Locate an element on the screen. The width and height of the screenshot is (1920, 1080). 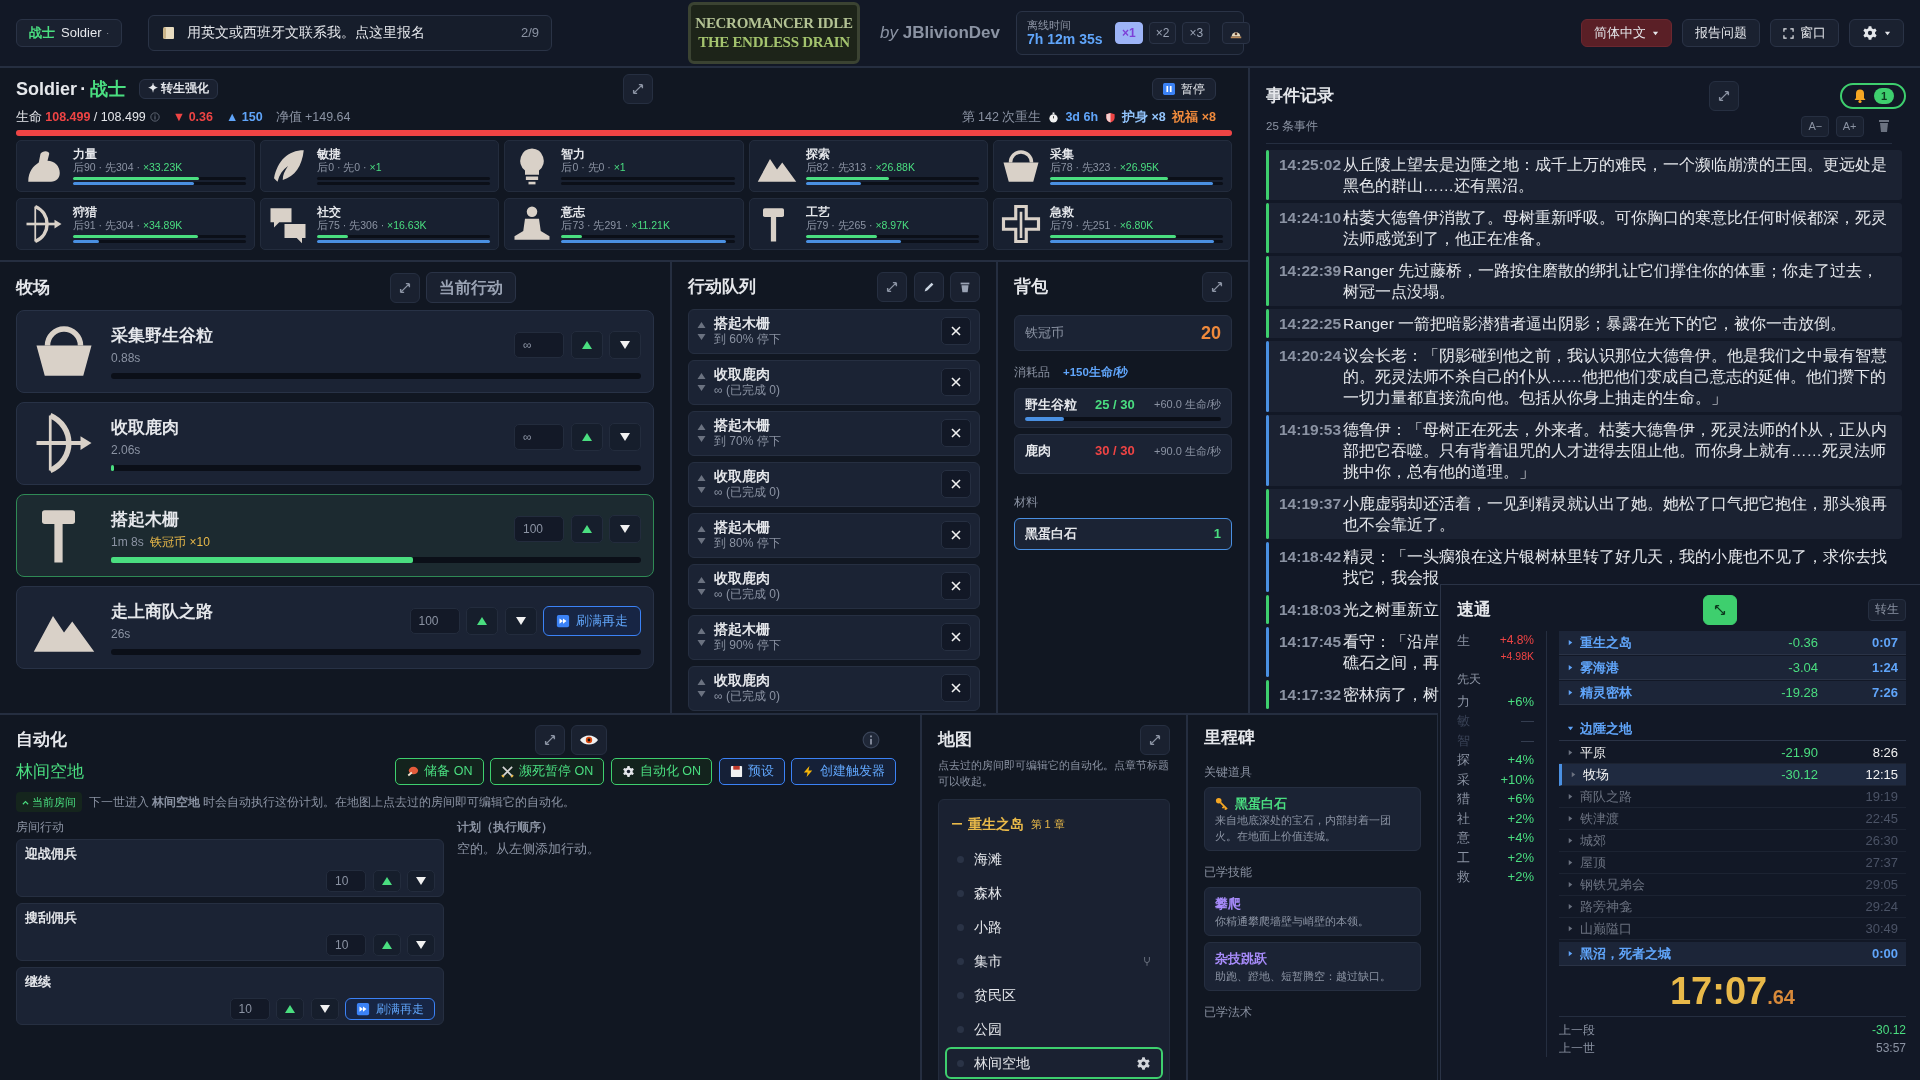
action-card: 采集野生谷粒 0.88s ∞ is located at coordinates (335, 351).